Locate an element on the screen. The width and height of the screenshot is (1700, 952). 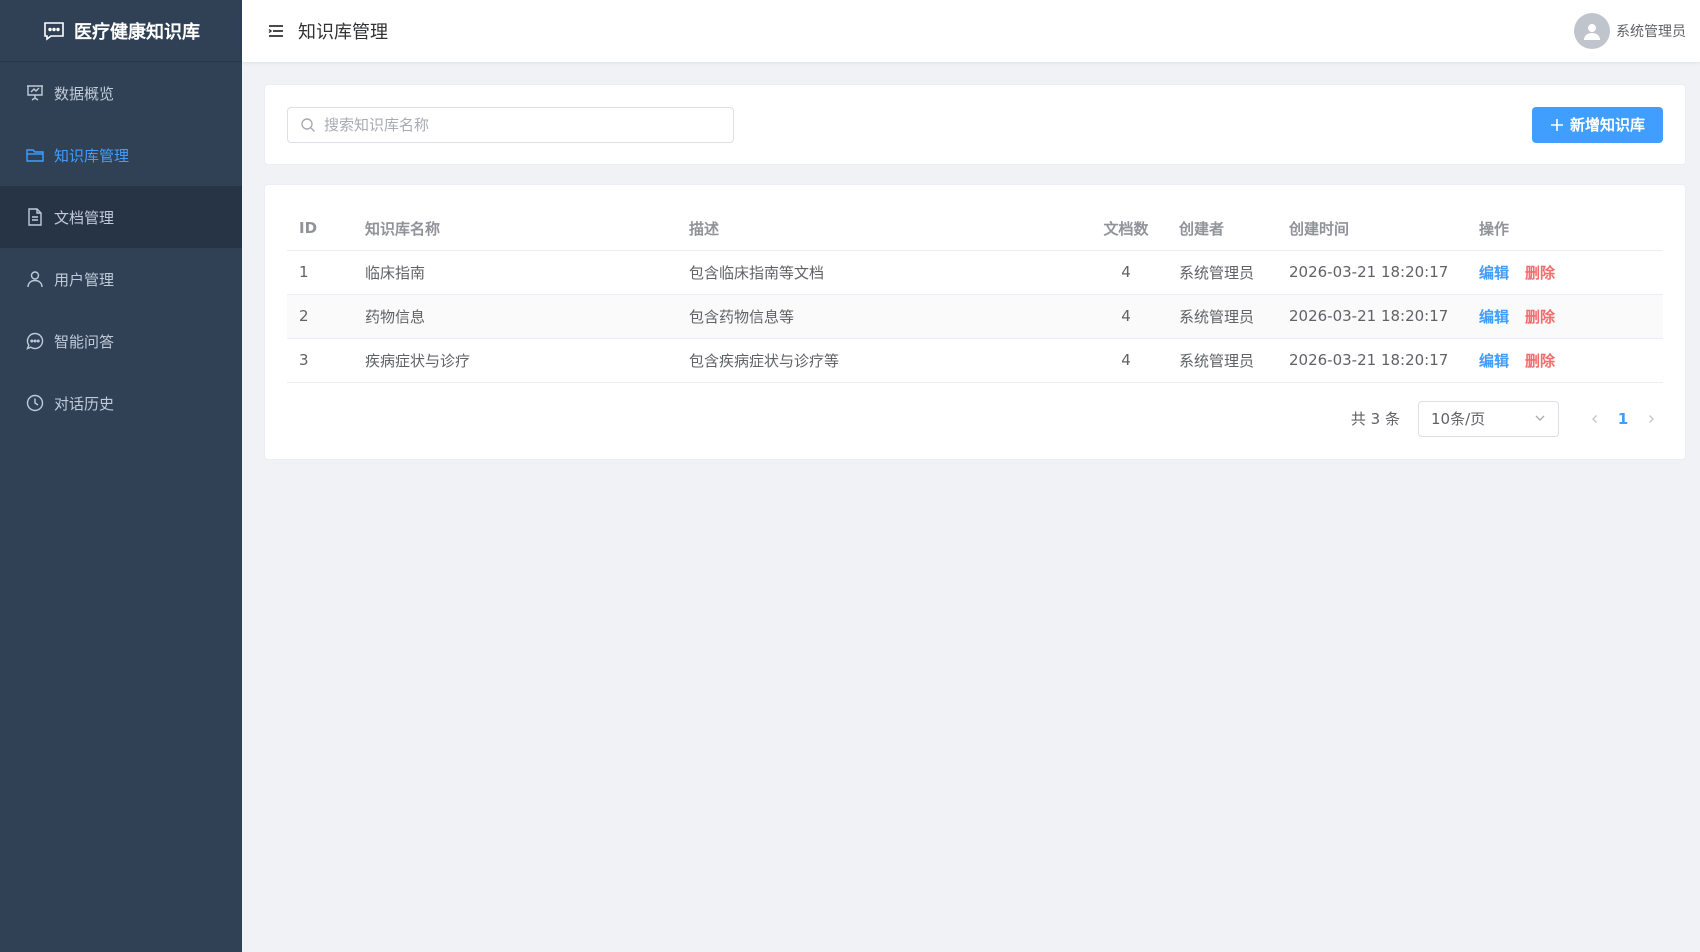
search-input is located at coordinates (528, 124).